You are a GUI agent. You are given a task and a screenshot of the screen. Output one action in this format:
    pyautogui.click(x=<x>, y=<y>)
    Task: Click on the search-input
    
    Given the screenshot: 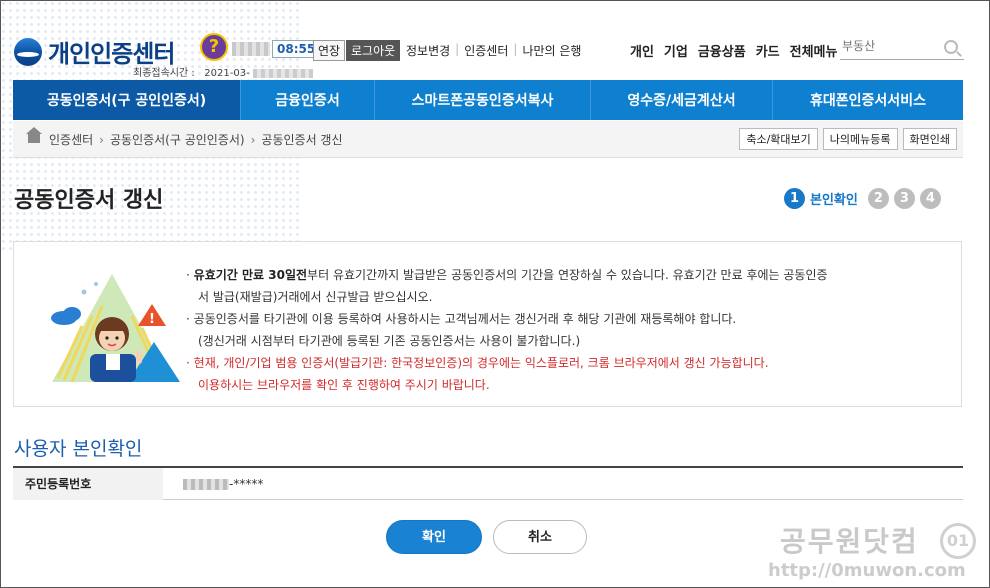 What is the action you would take?
    pyautogui.click(x=890, y=46)
    